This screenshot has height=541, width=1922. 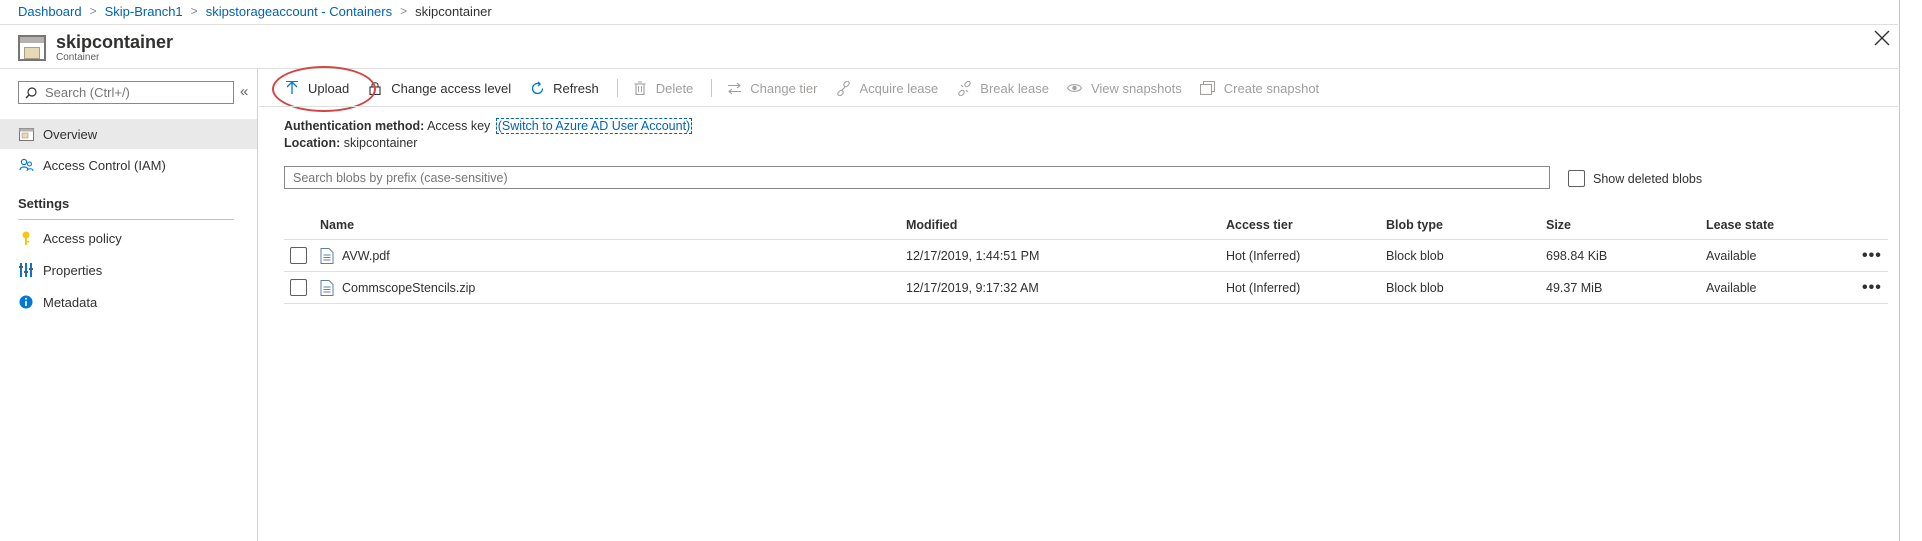 I want to click on blob-search-box, so click(x=917, y=177).